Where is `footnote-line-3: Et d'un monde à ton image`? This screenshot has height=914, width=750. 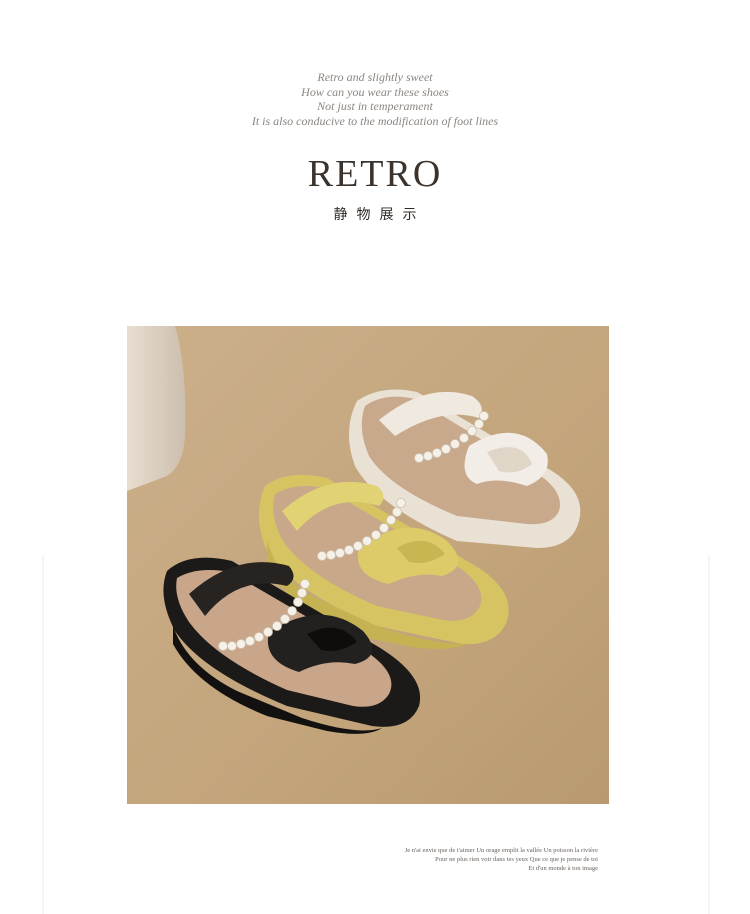 footnote-line-3: Et d'un monde à ton image is located at coordinates (563, 868).